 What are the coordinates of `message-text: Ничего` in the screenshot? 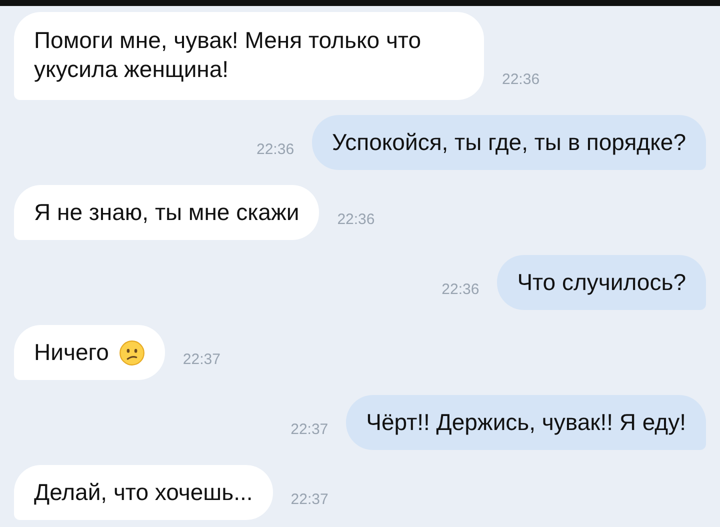 It's located at (71, 352).